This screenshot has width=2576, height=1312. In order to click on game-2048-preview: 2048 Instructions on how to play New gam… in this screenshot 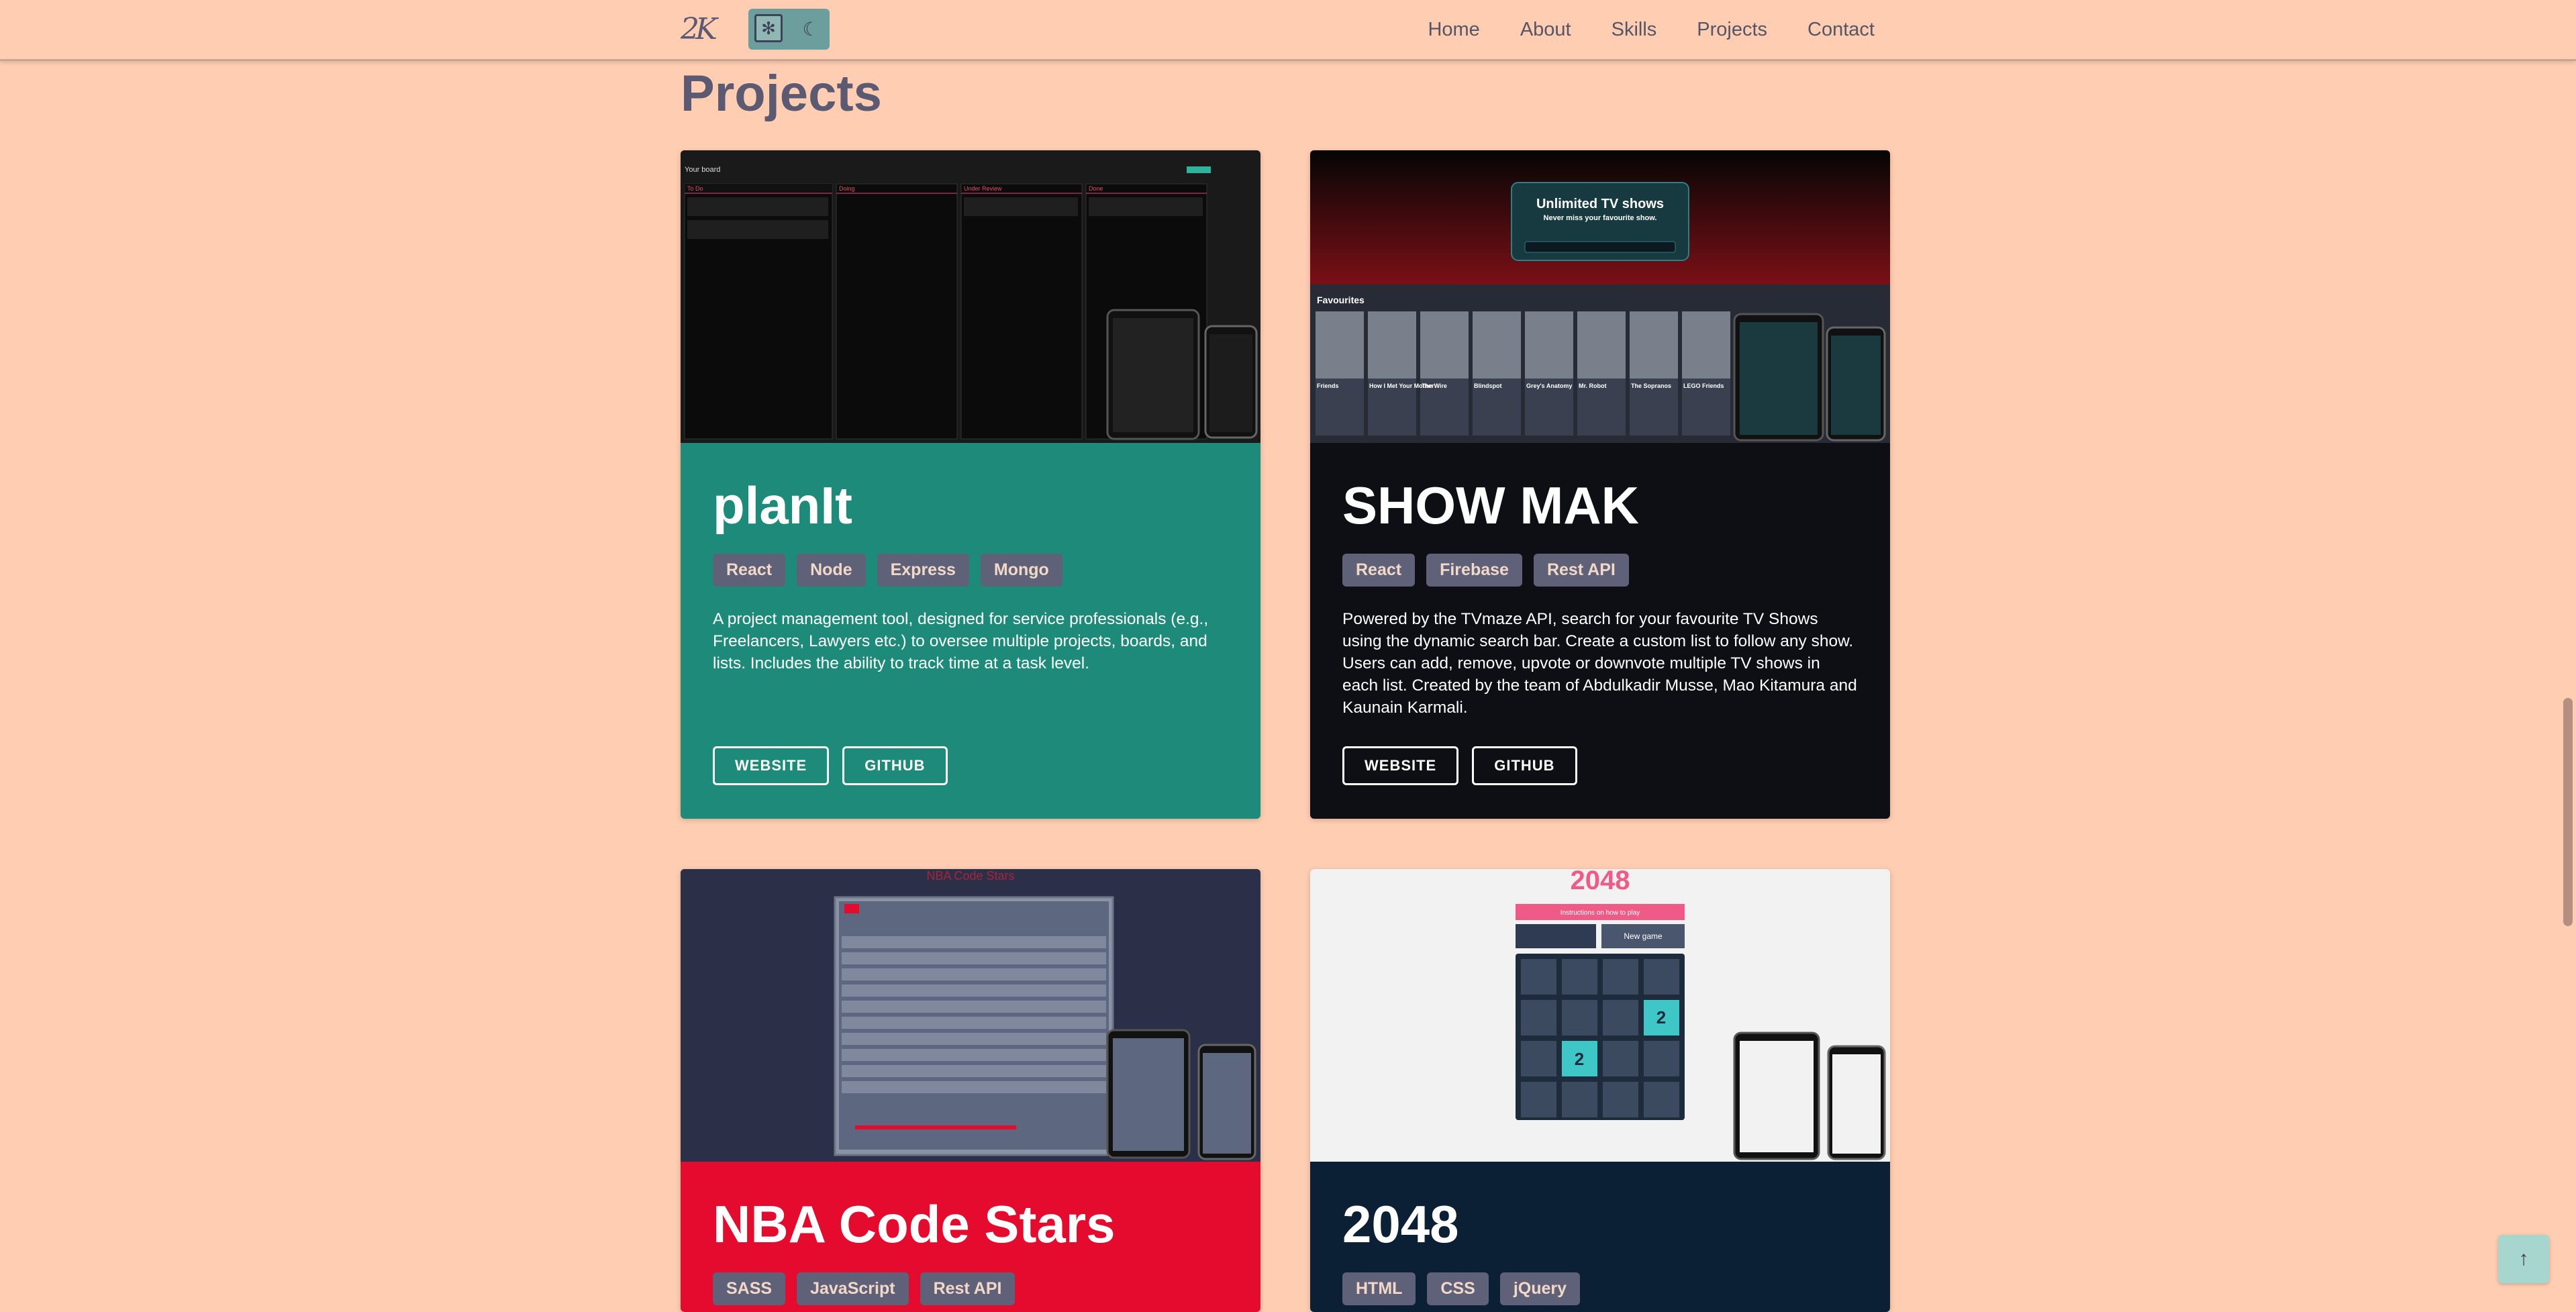, I will do `click(1600, 1015)`.